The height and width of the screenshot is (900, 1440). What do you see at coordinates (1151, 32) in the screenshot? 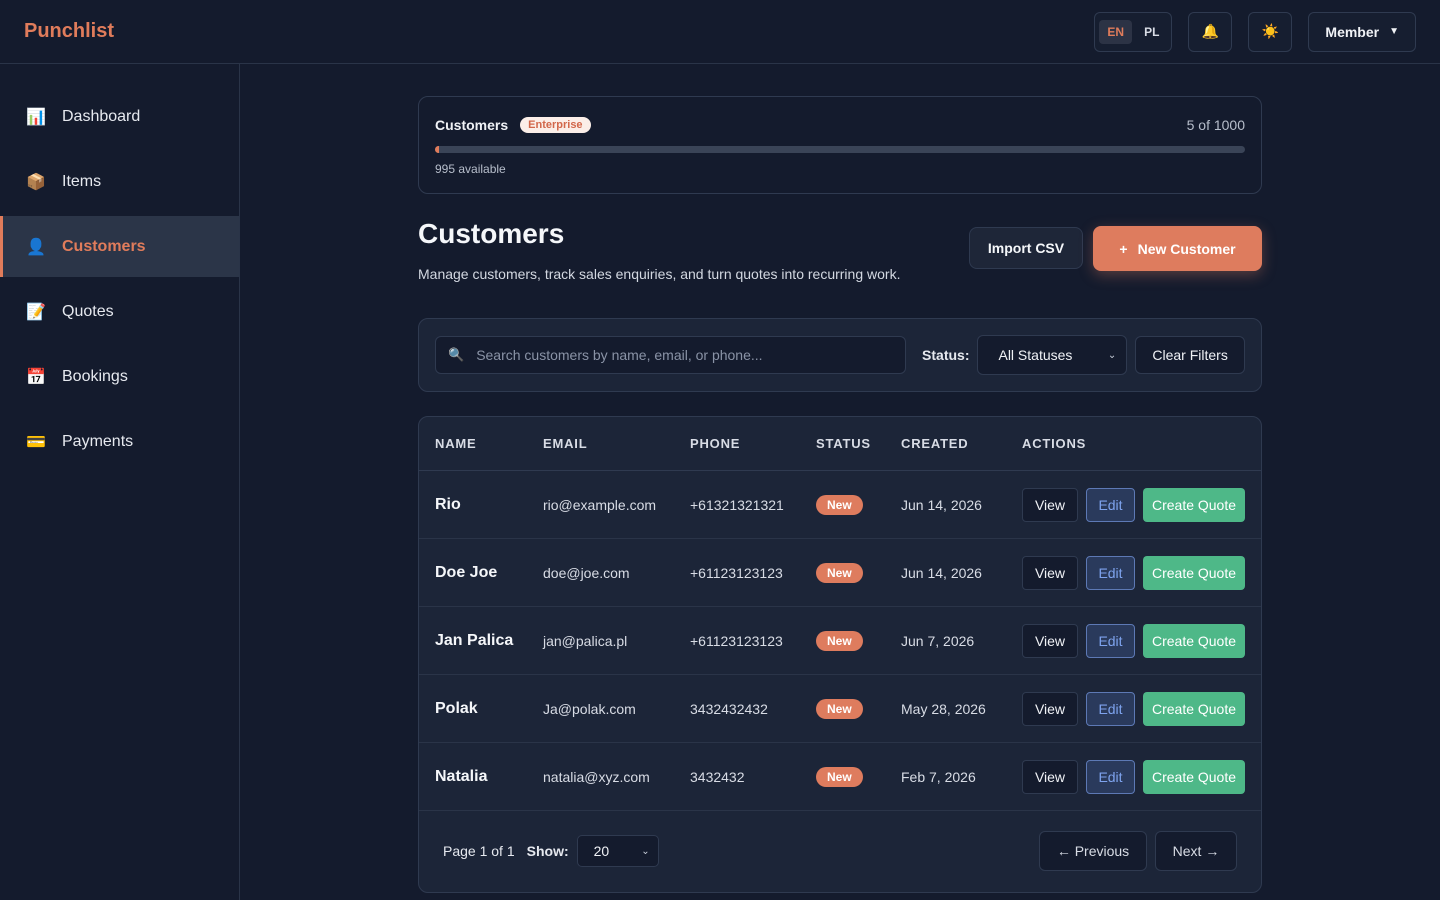
I see `language-pl-option: PL` at bounding box center [1151, 32].